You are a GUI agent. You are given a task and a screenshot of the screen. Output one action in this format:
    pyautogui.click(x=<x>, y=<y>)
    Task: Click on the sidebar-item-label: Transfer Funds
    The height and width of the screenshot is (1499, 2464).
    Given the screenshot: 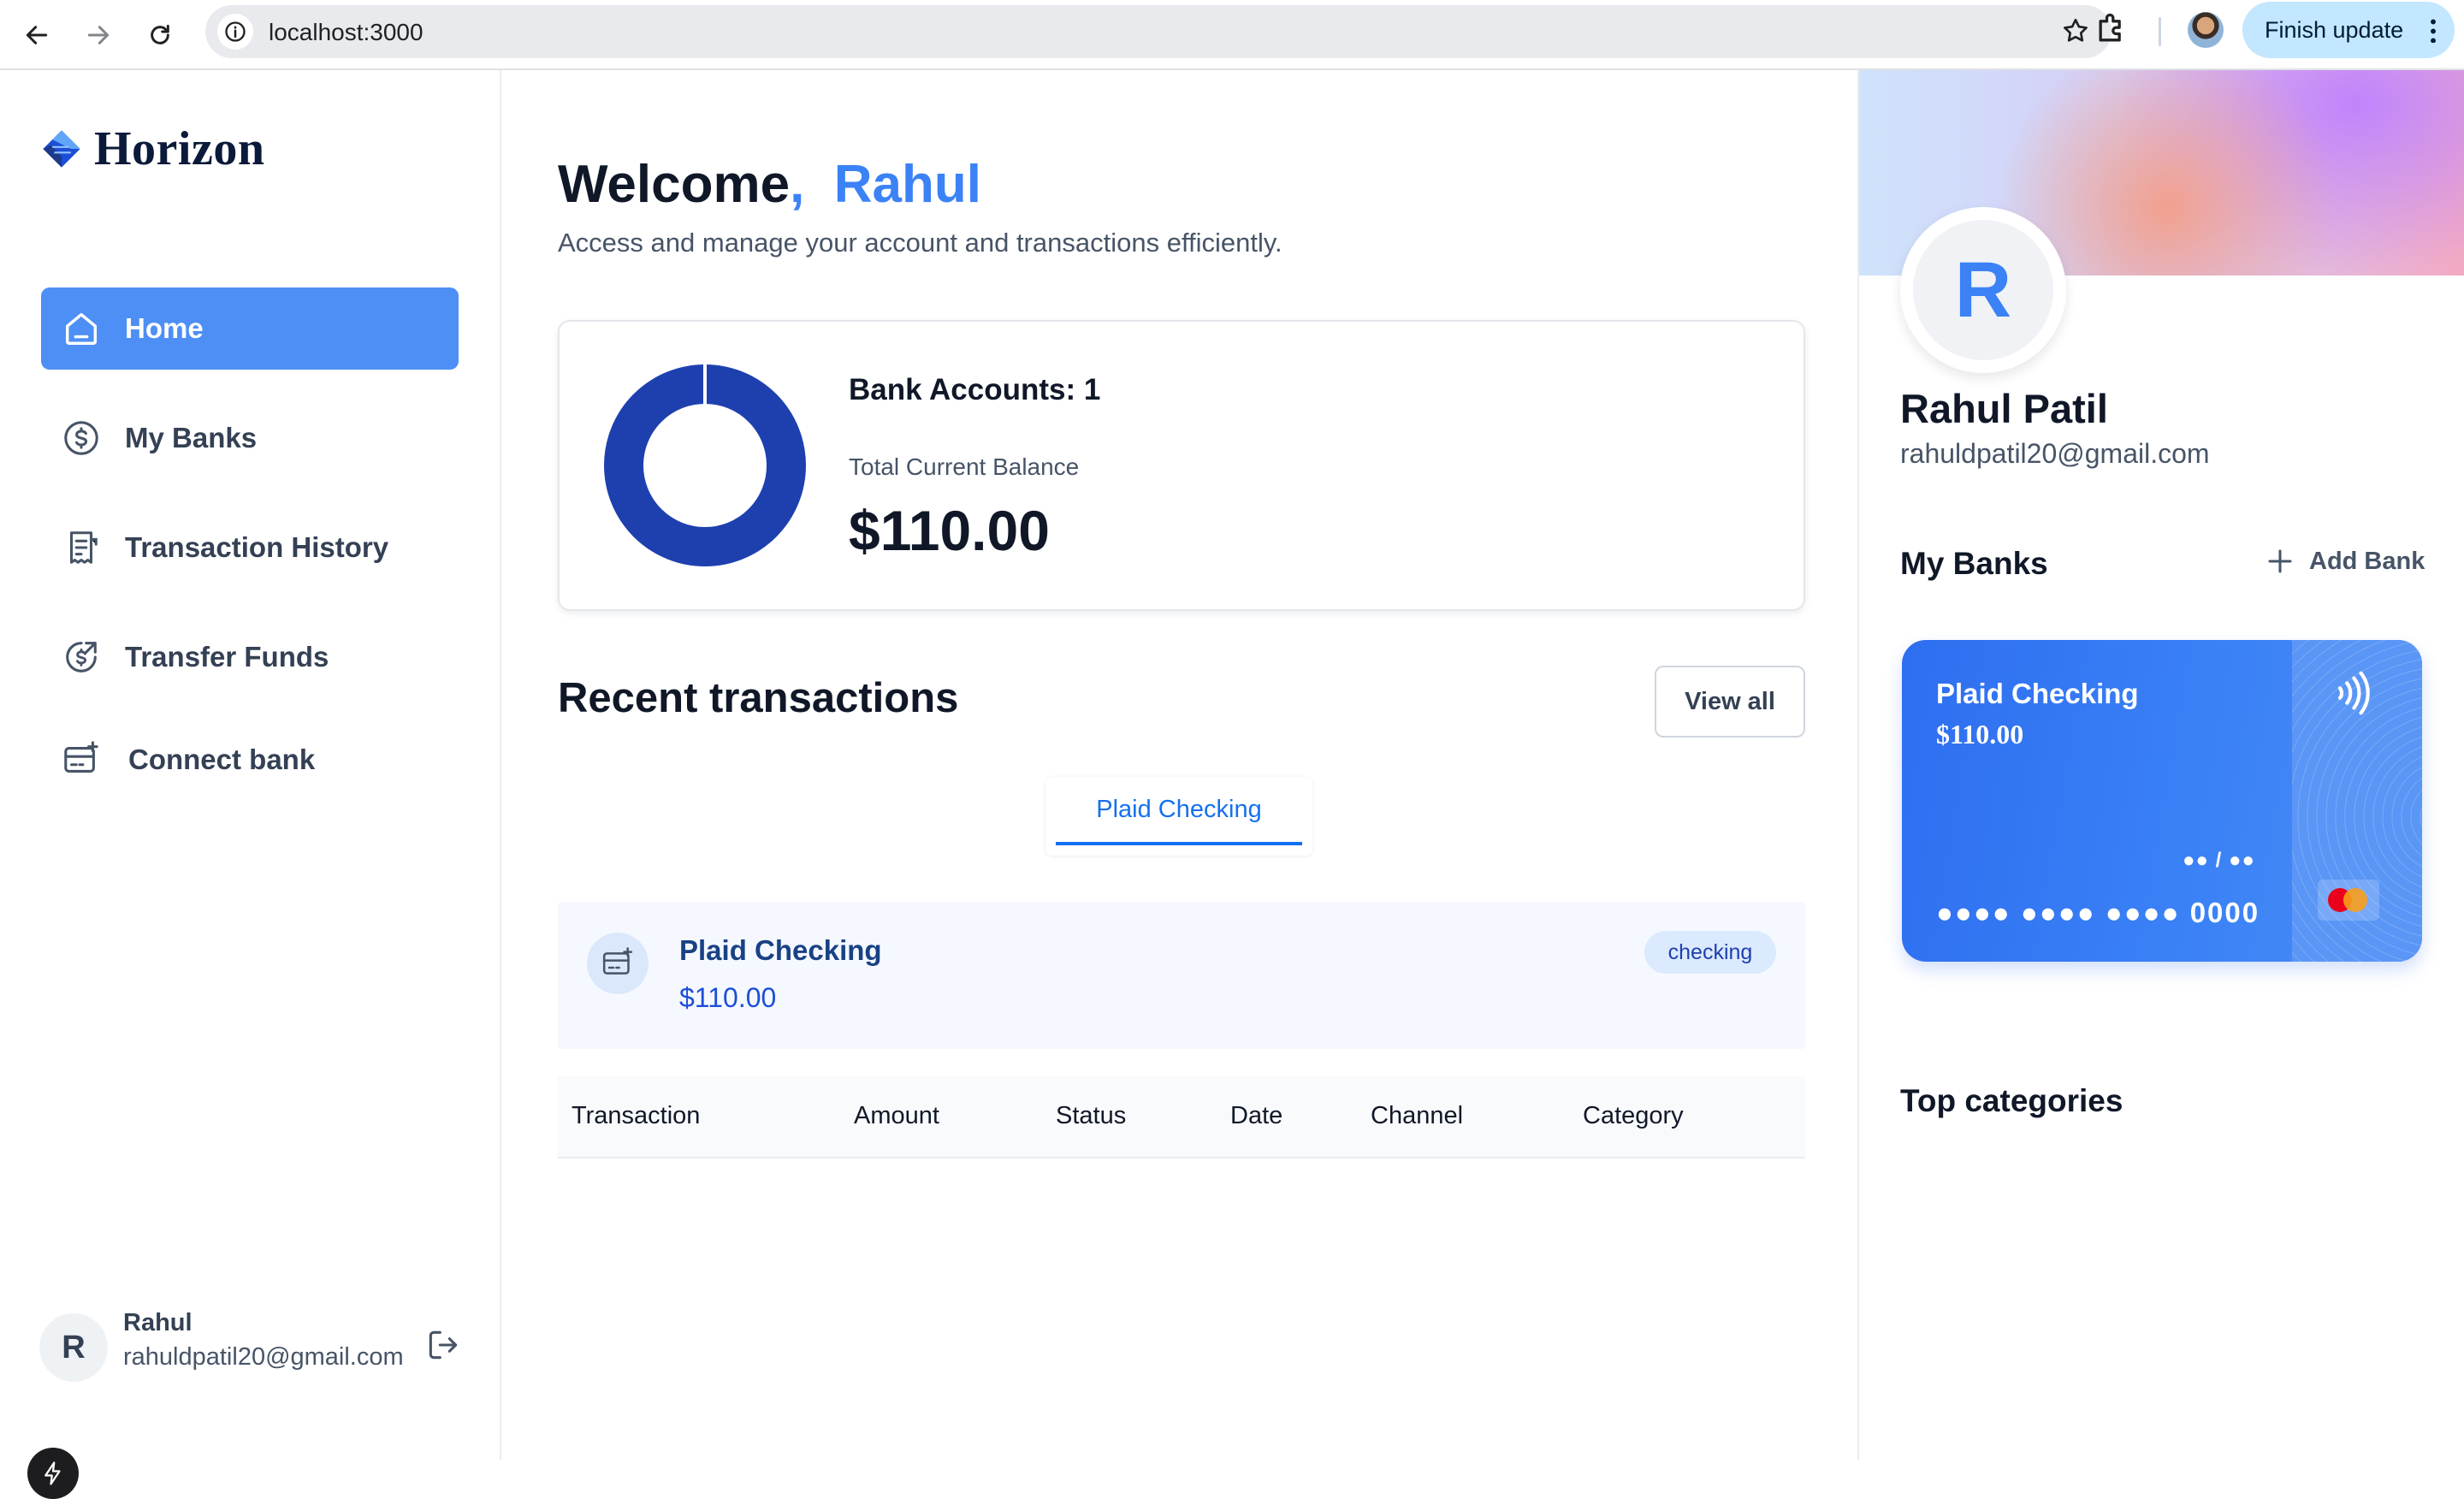 What is the action you would take?
    pyautogui.click(x=227, y=657)
    